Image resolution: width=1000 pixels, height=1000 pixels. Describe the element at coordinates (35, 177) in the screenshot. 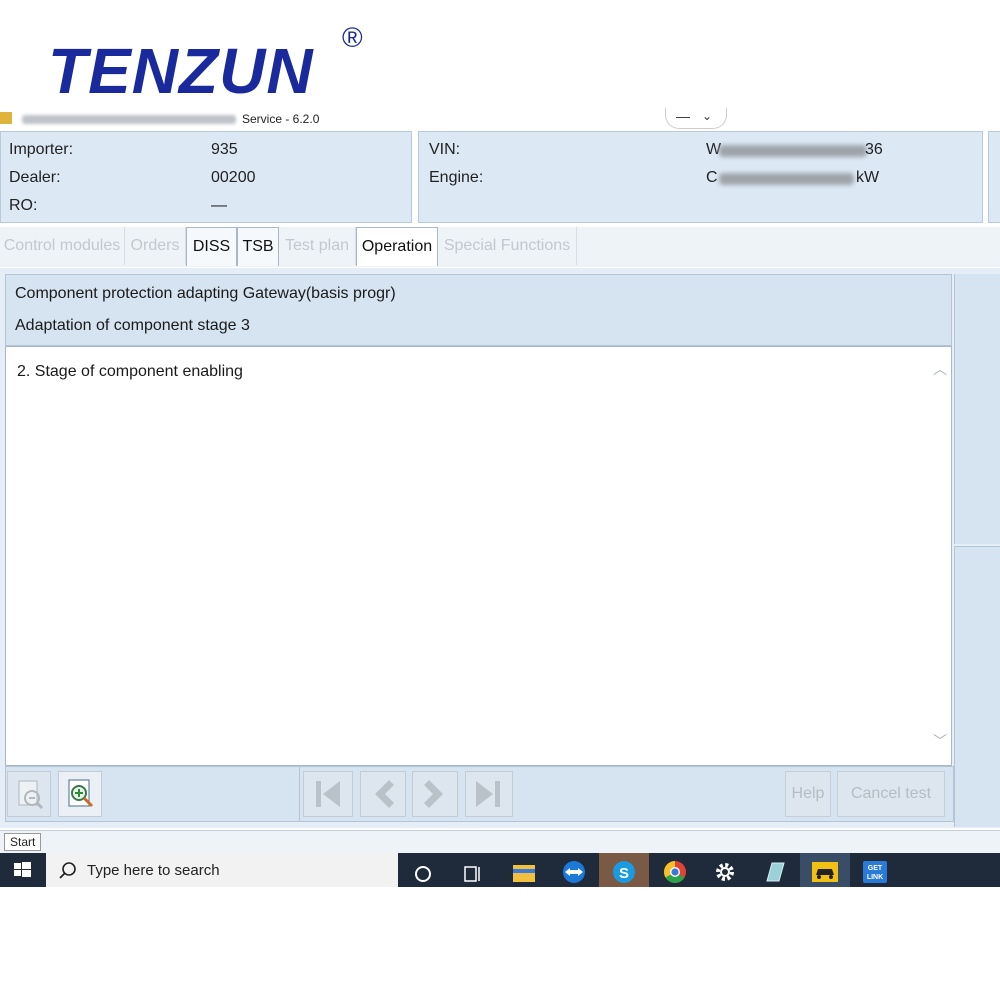

I see `dealer-label: Dealer:` at that location.